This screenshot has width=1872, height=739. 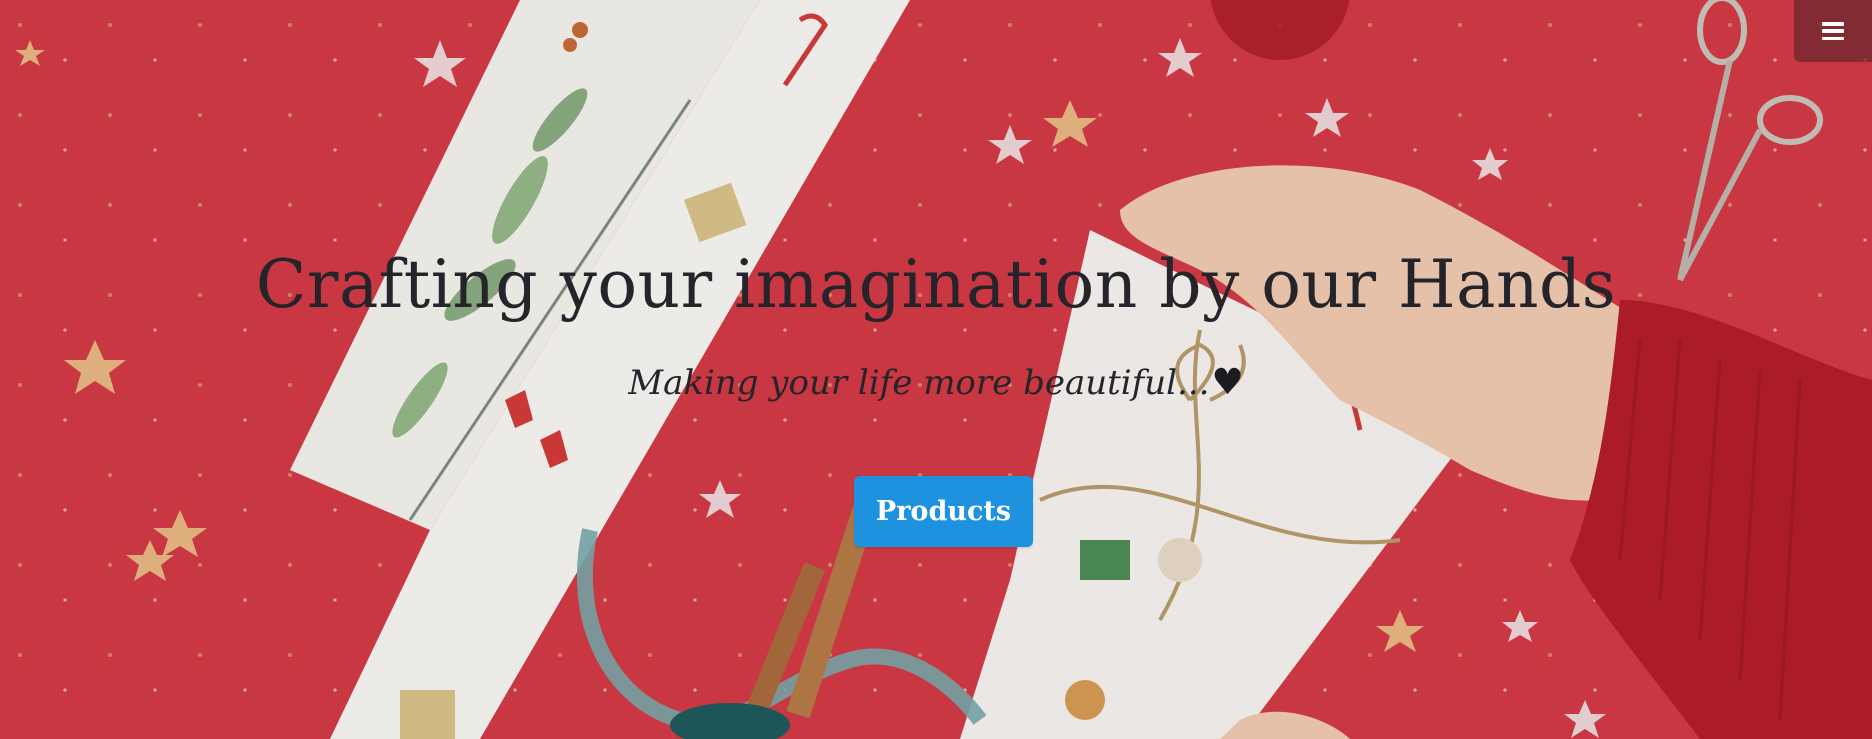 I want to click on hamburger-menu-icon, so click(x=1833, y=31).